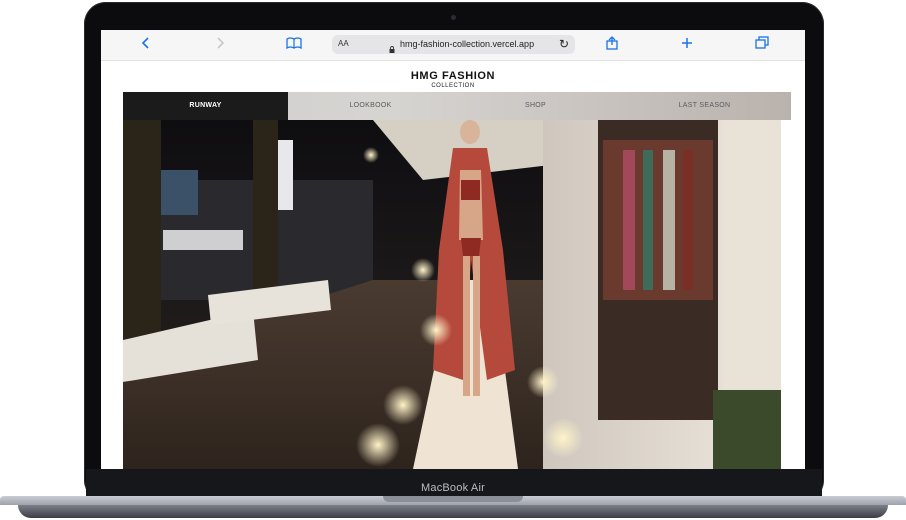  Describe the element at coordinates (704, 106) in the screenshot. I see `nav-tab-last-season: LAST SEASON` at that location.